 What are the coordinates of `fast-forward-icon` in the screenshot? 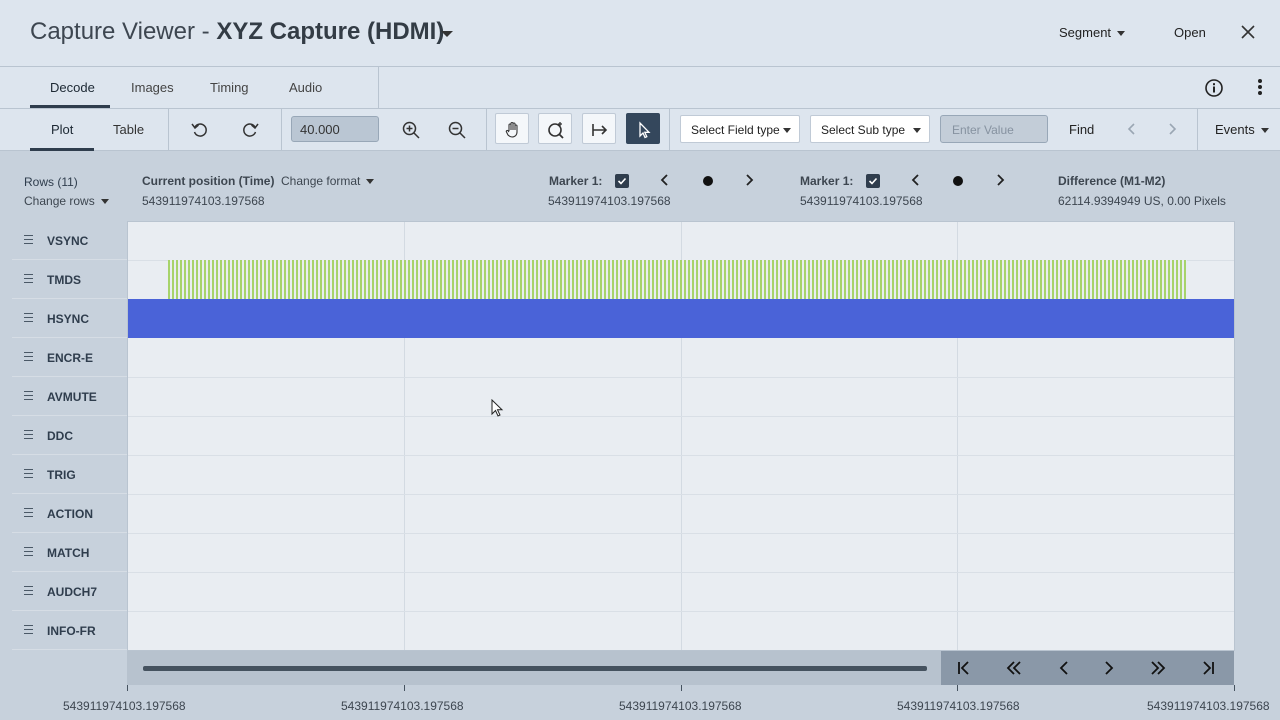 It's located at (1158, 668).